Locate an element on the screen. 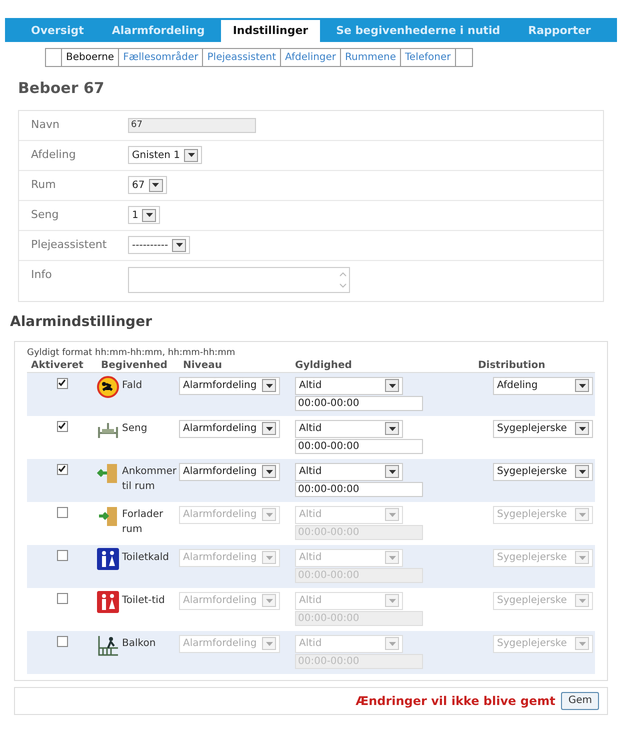 This screenshot has width=622, height=729. info-field is located at coordinates (239, 279).